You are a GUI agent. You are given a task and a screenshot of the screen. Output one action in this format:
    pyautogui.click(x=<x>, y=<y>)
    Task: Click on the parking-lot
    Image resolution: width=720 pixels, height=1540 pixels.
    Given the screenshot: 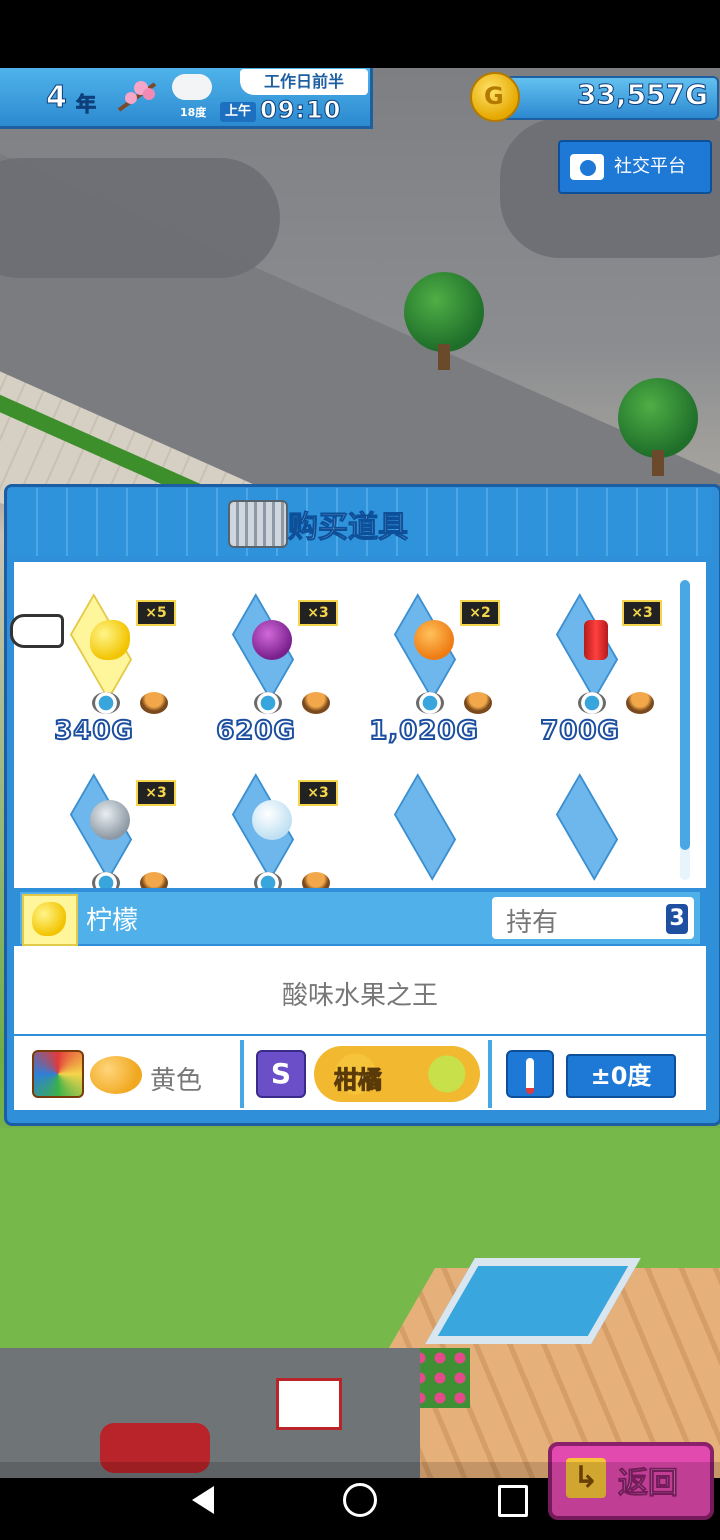 What is the action you would take?
    pyautogui.click(x=210, y=1413)
    